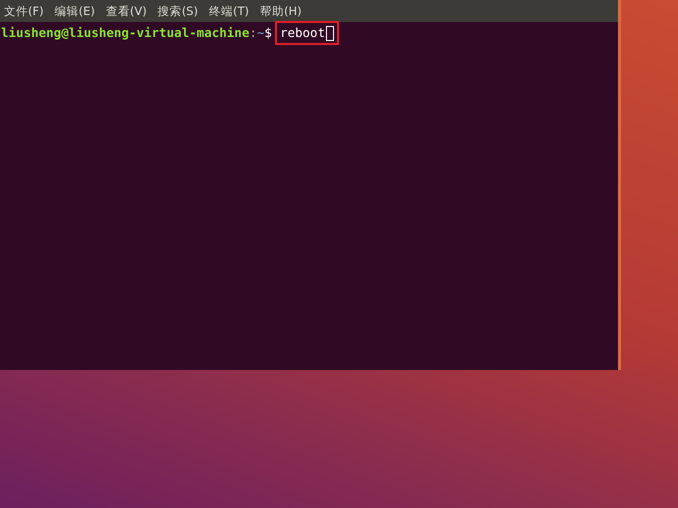 The width and height of the screenshot is (678, 508). What do you see at coordinates (281, 11) in the screenshot?
I see `menu-item: 帮助(H)` at bounding box center [281, 11].